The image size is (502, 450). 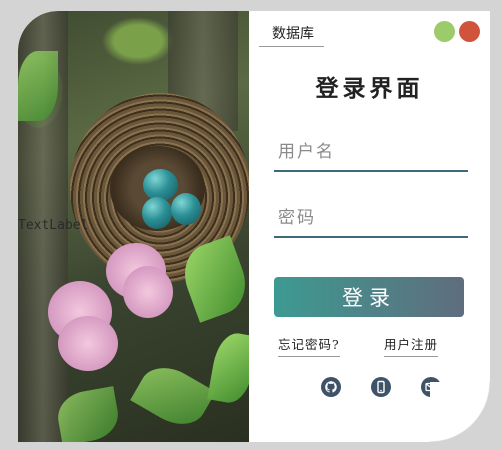 What do you see at coordinates (431, 387) in the screenshot?
I see `mail-icon` at bounding box center [431, 387].